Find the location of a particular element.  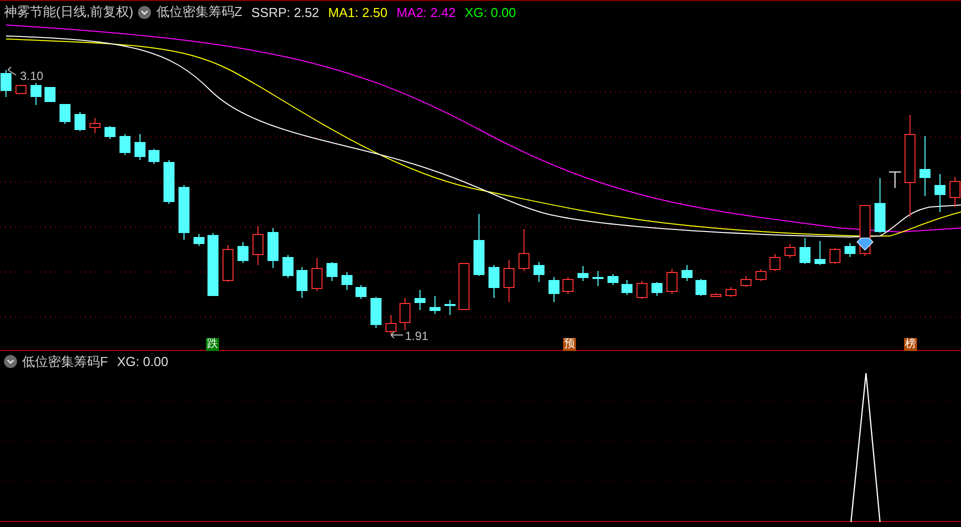

indicator-value: MA2: 2.42 is located at coordinates (426, 12).